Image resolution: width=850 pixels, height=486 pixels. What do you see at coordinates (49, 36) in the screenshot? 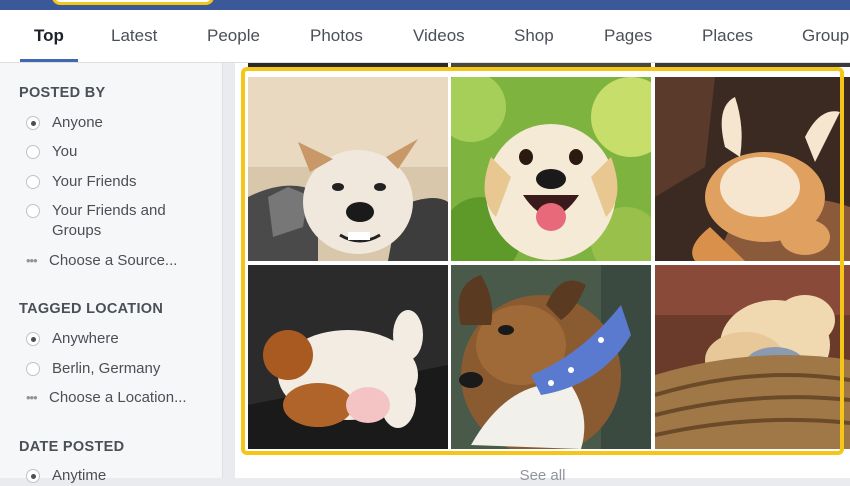
I see `tab-top: Top` at bounding box center [49, 36].